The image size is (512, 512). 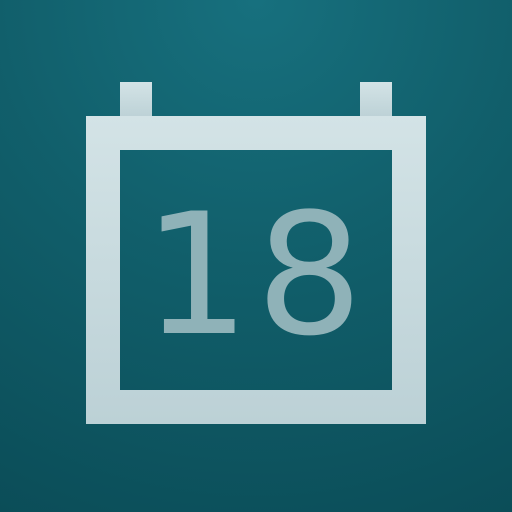 What do you see at coordinates (376, 100) in the screenshot?
I see `right-ring` at bounding box center [376, 100].